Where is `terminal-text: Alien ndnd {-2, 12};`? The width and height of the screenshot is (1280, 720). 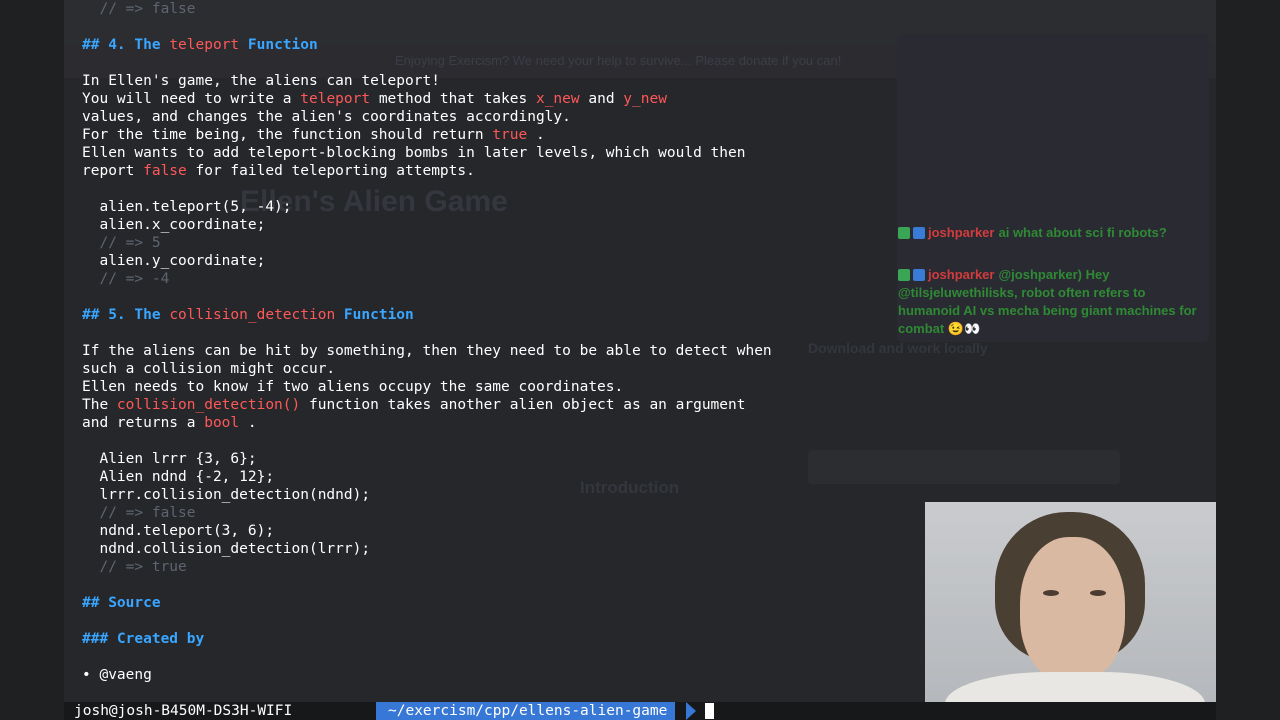 terminal-text: Alien ndnd {-2, 12}; is located at coordinates (178, 477).